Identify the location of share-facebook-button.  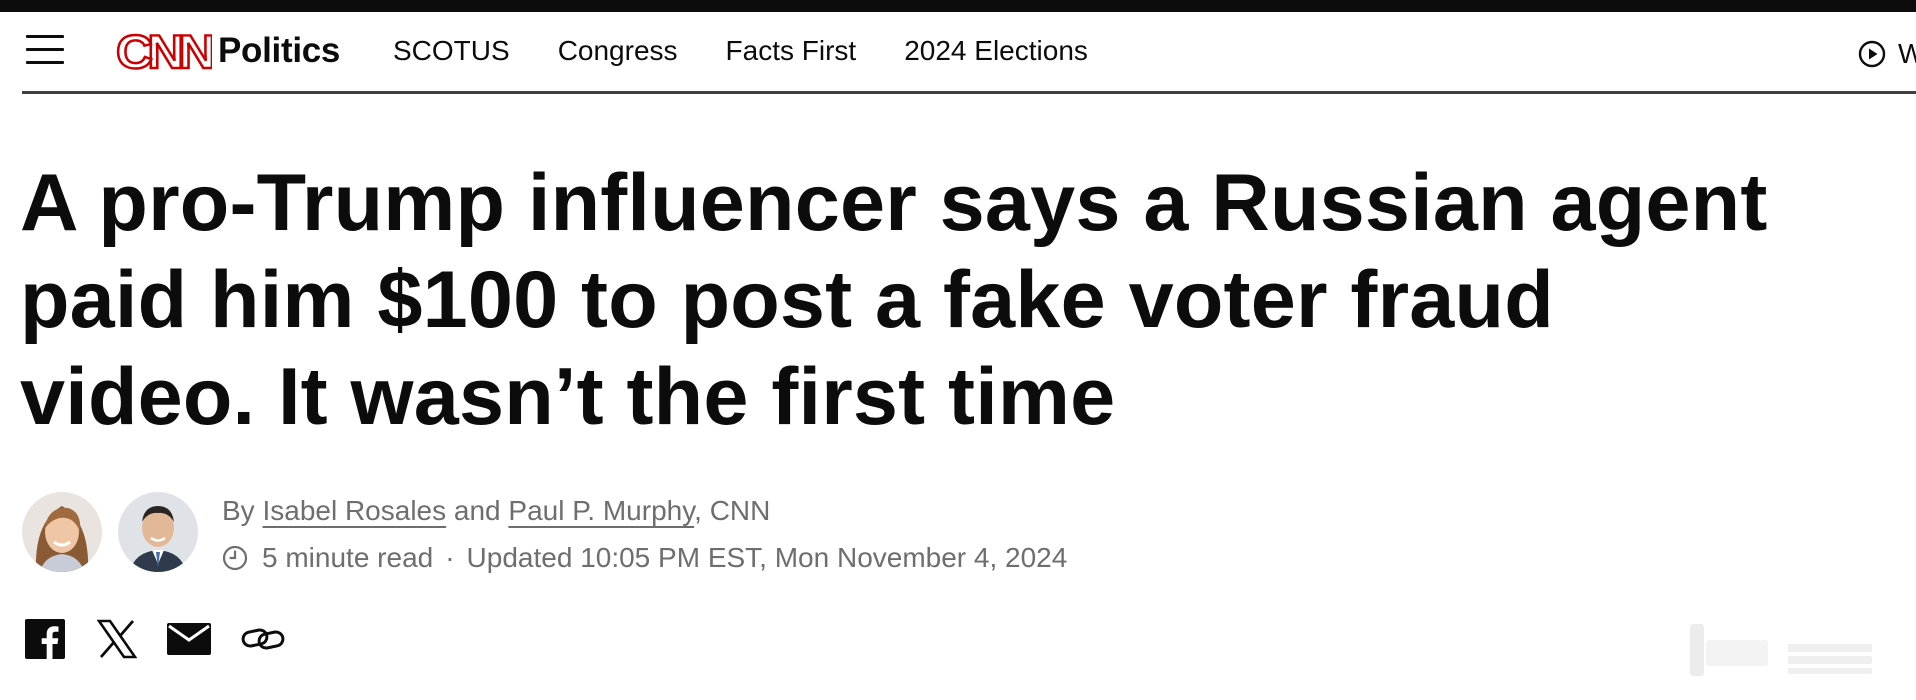
(45, 639).